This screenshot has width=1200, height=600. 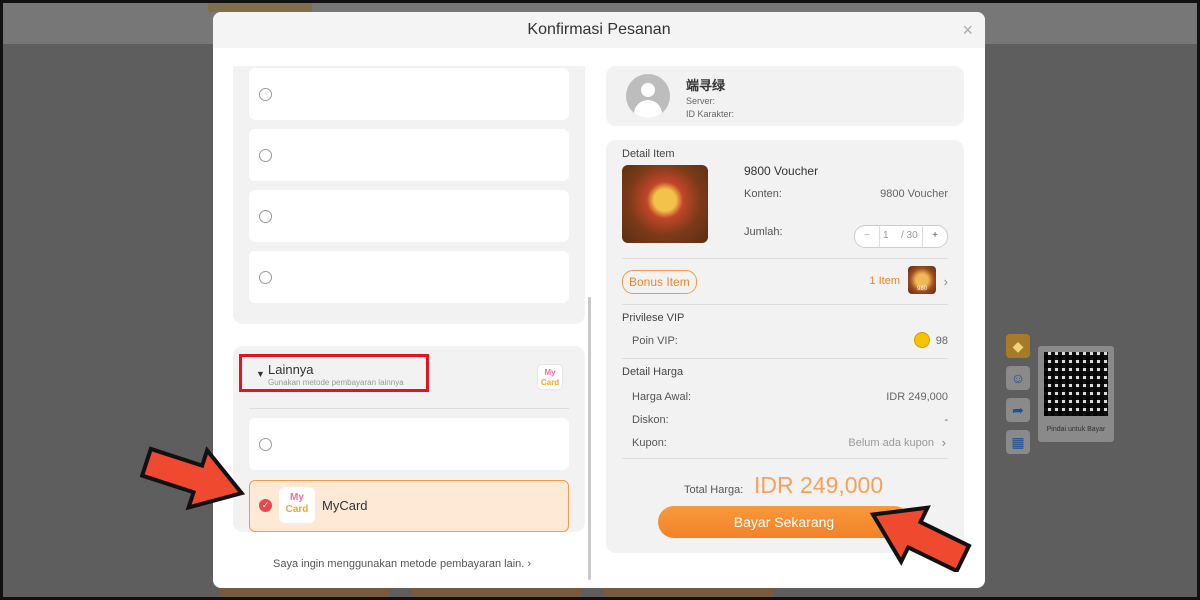 I want to click on modal-header: Konfirmasi Pesanan ×, so click(x=599, y=30).